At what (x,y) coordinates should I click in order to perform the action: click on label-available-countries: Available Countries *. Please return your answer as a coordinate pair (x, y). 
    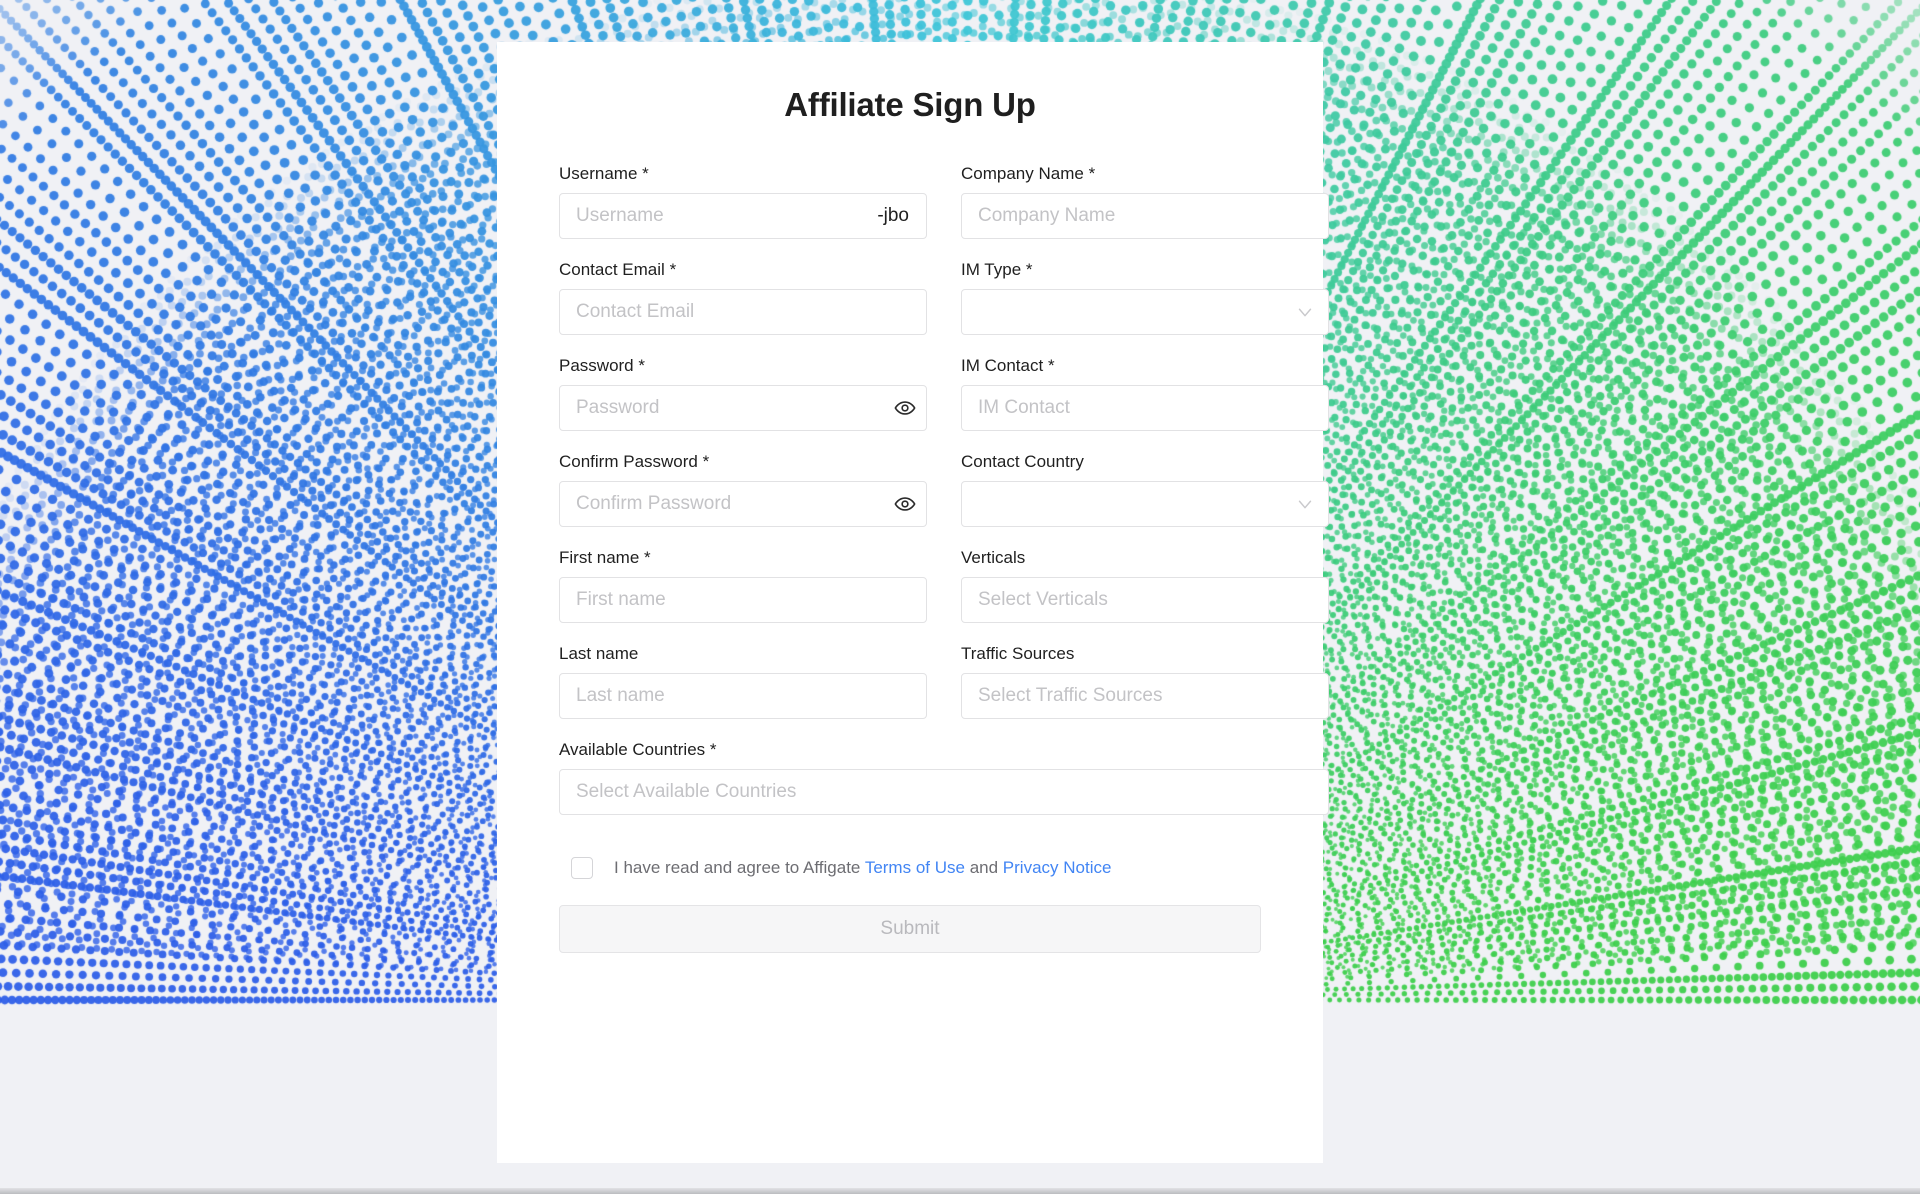
    Looking at the image, I should click on (638, 749).